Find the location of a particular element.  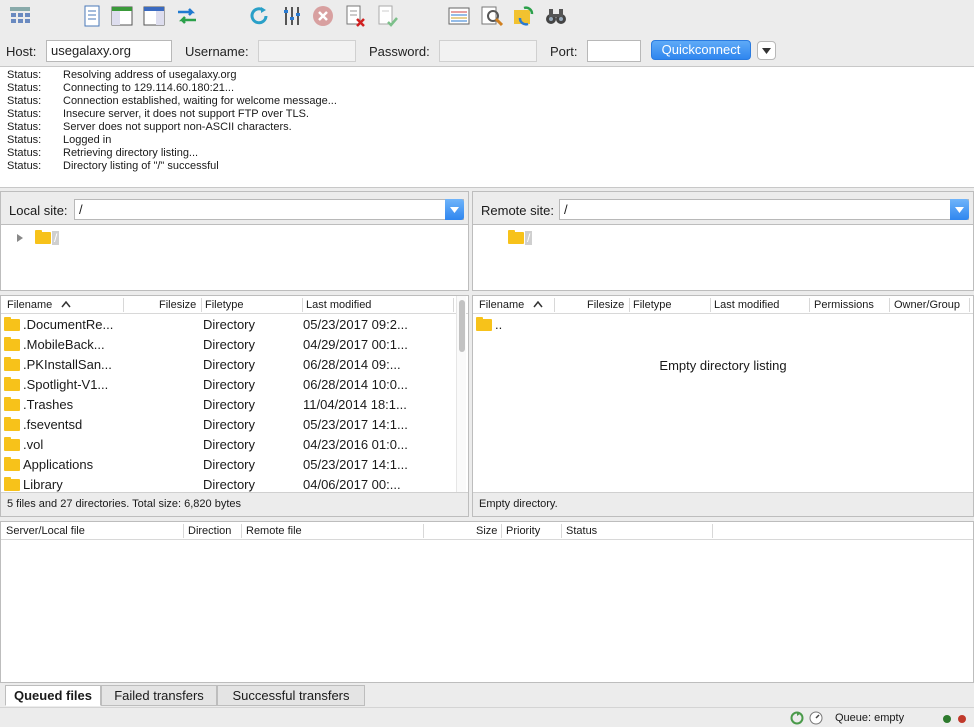

password-input is located at coordinates (488, 51).